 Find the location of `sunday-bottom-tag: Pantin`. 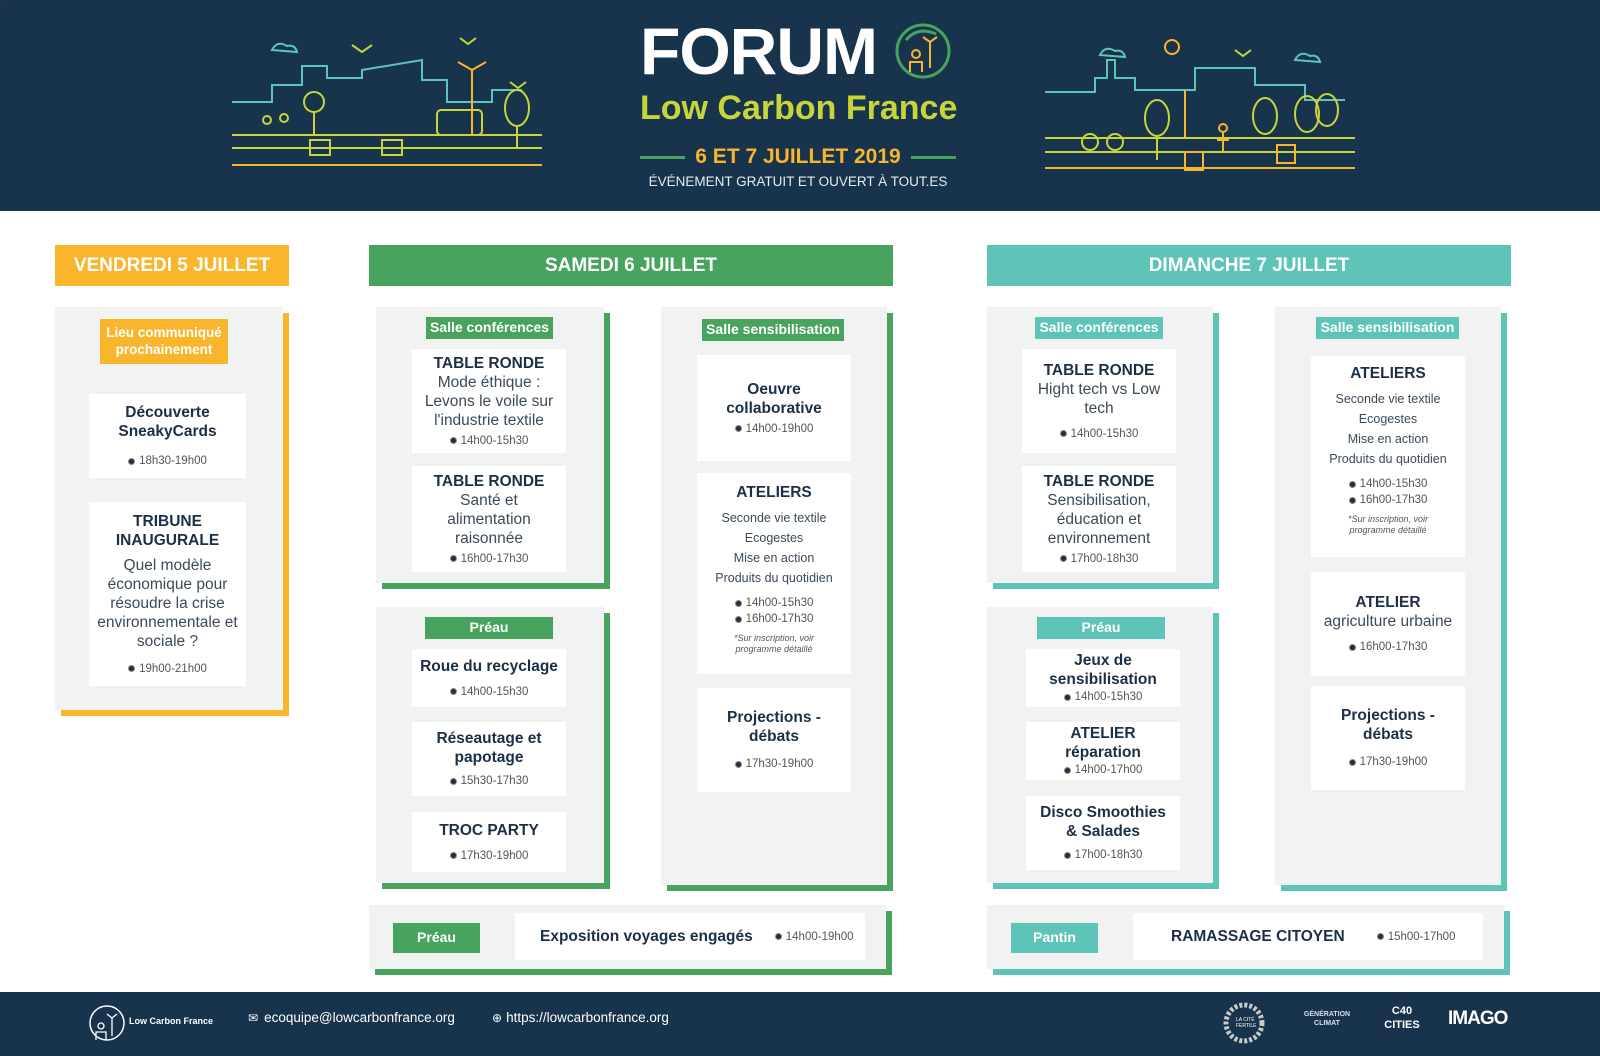

sunday-bottom-tag: Pantin is located at coordinates (1054, 938).